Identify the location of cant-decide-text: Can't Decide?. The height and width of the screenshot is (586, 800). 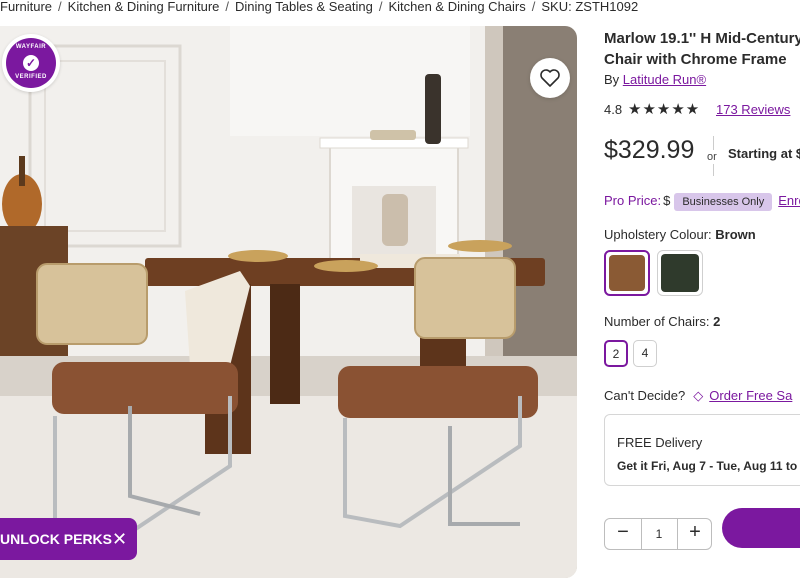
(645, 395).